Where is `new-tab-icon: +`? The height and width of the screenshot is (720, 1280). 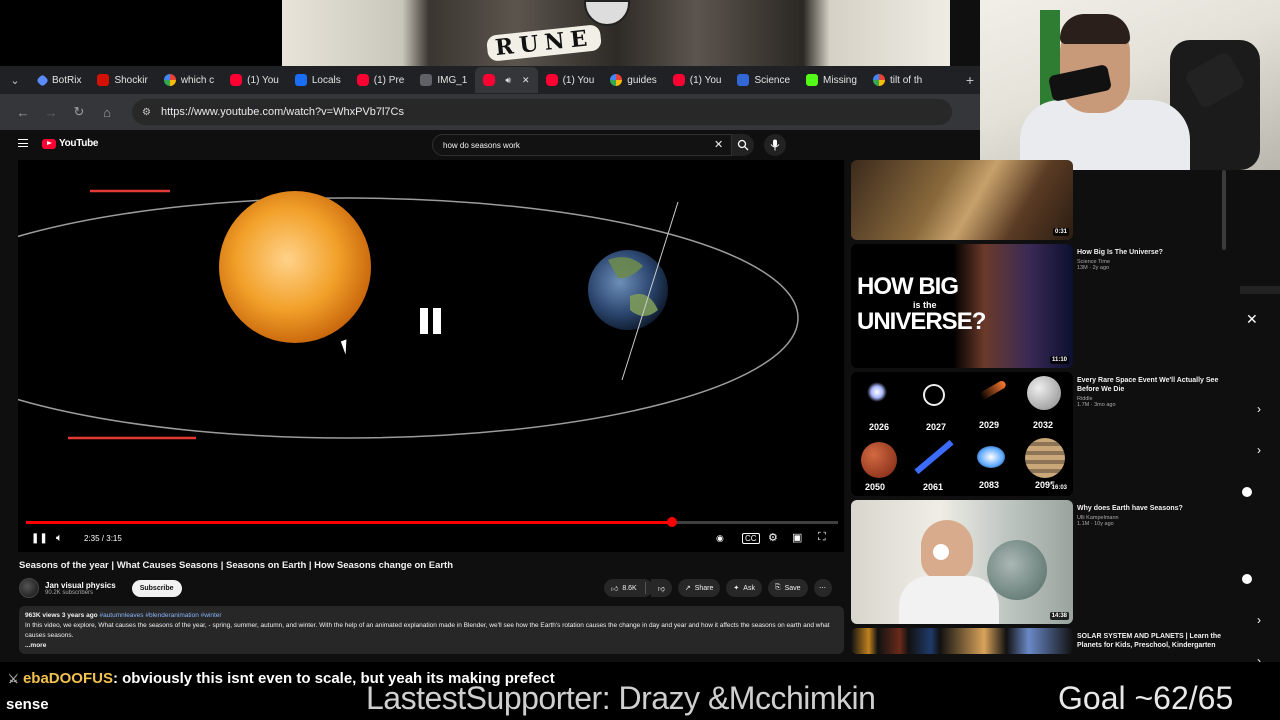
new-tab-icon: + is located at coordinates (970, 80).